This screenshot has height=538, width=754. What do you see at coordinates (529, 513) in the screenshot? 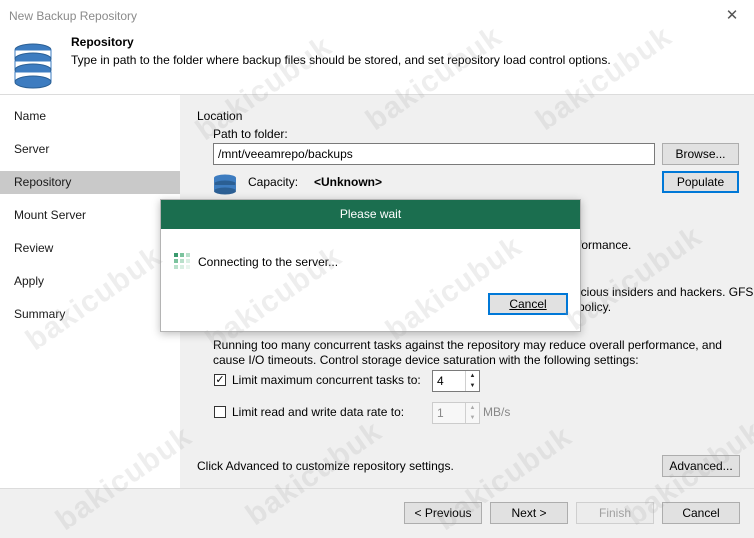
I see `next-button: Next >` at bounding box center [529, 513].